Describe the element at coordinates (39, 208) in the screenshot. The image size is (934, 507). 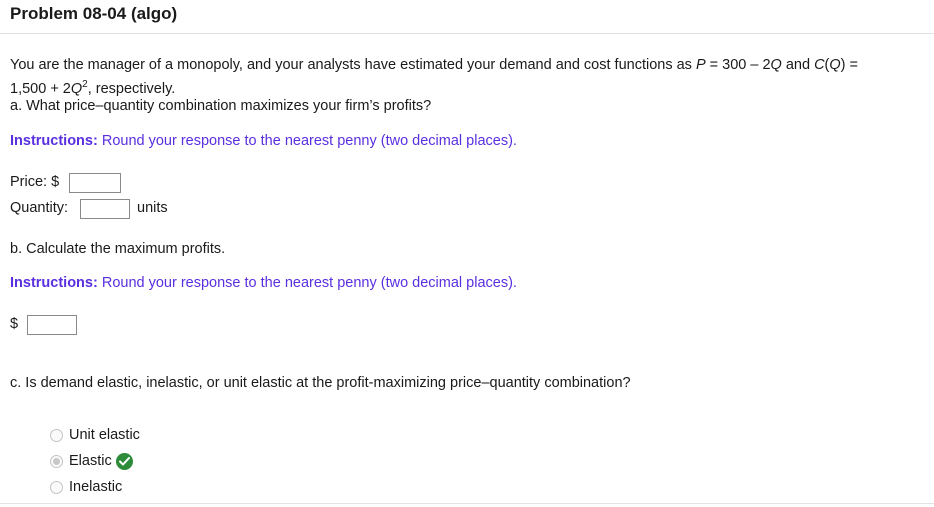
I see `quantity-label: Quantity:` at that location.